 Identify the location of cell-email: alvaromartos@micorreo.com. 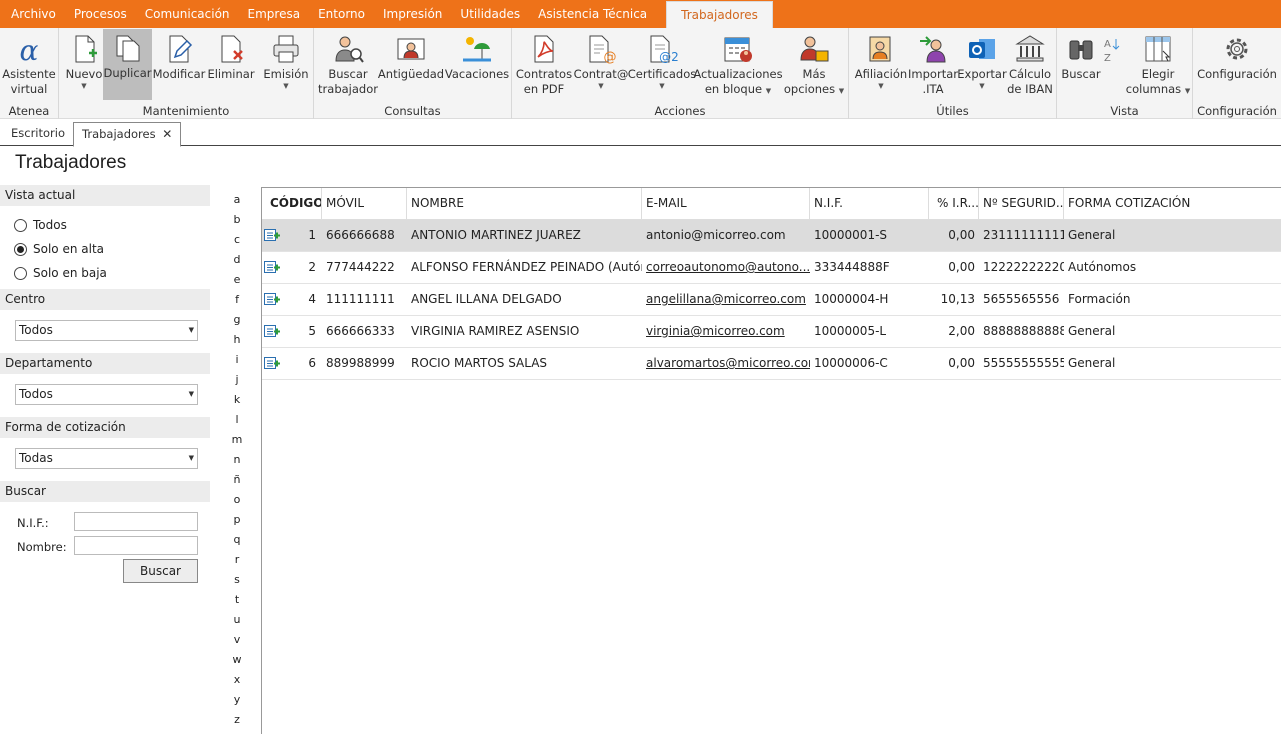
(726, 363).